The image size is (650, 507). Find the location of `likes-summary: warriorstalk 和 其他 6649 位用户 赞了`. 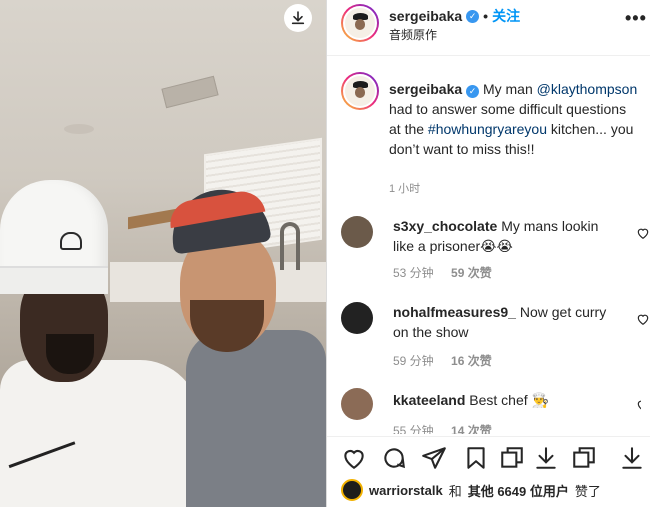

likes-summary: warriorstalk 和 其他 6649 位用户 赞了 is located at coordinates (491, 490).